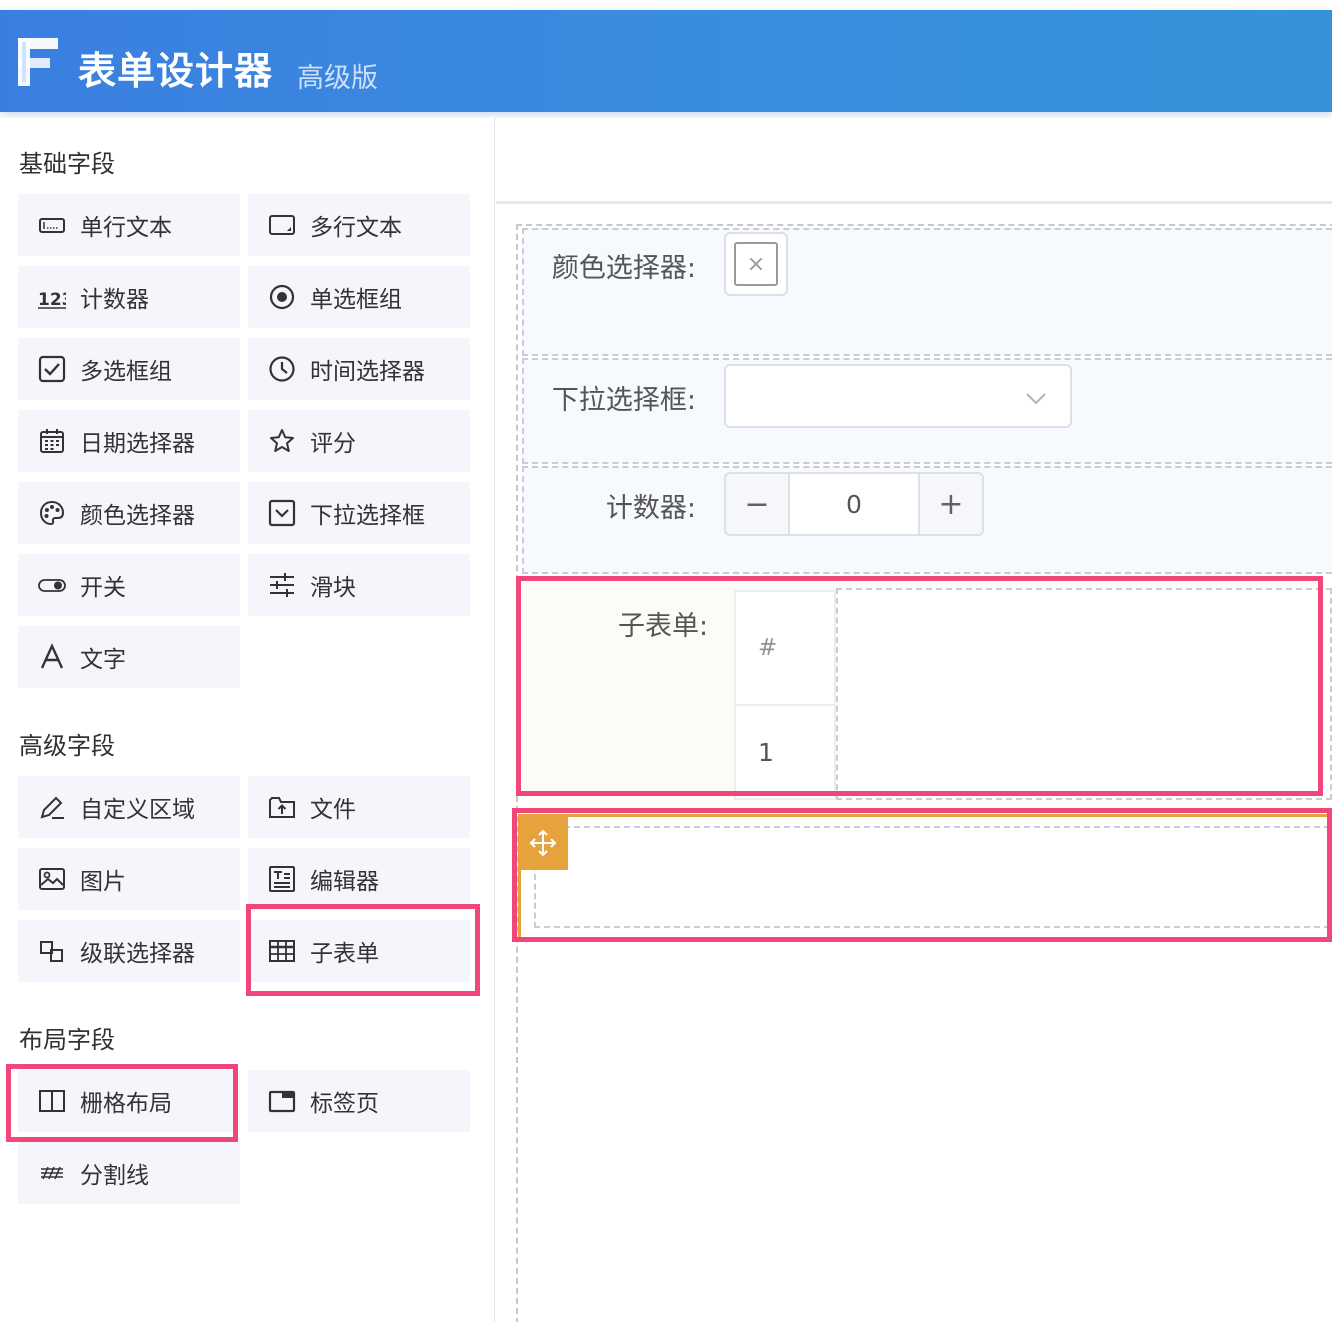  What do you see at coordinates (137, 516) in the screenshot?
I see `field-label: 颜色选择器` at bounding box center [137, 516].